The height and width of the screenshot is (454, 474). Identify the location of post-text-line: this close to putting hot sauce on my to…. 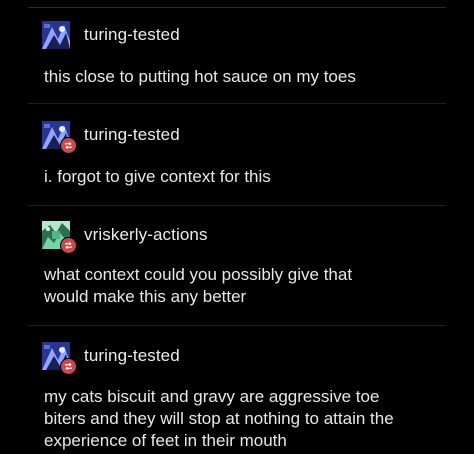
(200, 76).